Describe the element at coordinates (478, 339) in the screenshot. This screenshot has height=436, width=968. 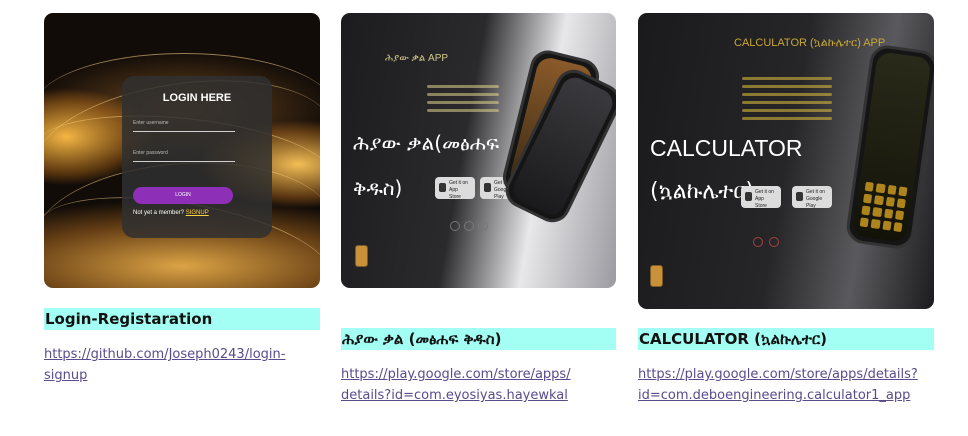
I see `project-title: ሕያው ቃል (መፅሐፍ ቅዱስ)` at that location.